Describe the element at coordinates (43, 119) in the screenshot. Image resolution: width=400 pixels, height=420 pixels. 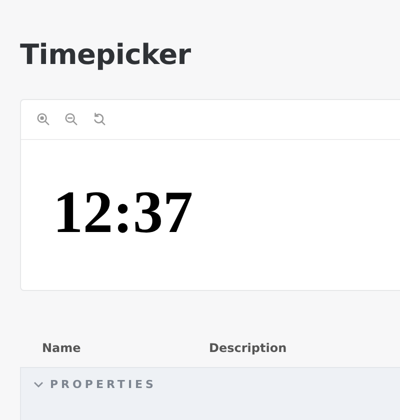
I see `zoom-in-icon` at that location.